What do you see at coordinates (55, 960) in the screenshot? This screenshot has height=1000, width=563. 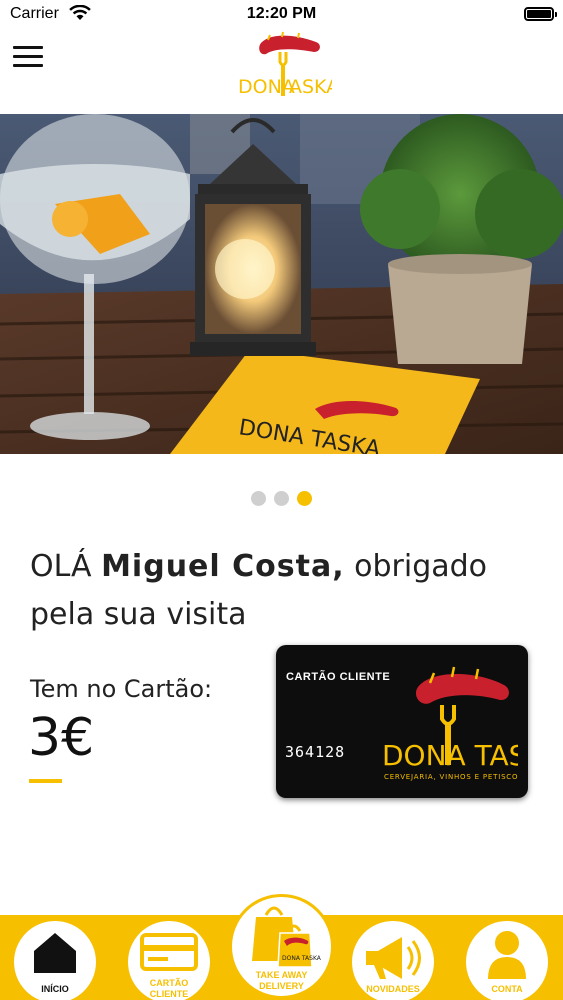 I see `nav-home: INÍCIO` at bounding box center [55, 960].